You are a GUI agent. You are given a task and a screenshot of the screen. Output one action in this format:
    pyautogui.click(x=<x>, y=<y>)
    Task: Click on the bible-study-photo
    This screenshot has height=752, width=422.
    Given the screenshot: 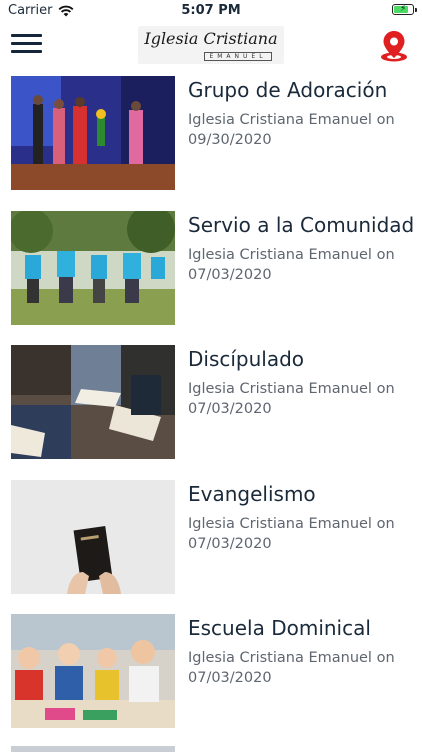 What is the action you would take?
    pyautogui.click(x=93, y=402)
    